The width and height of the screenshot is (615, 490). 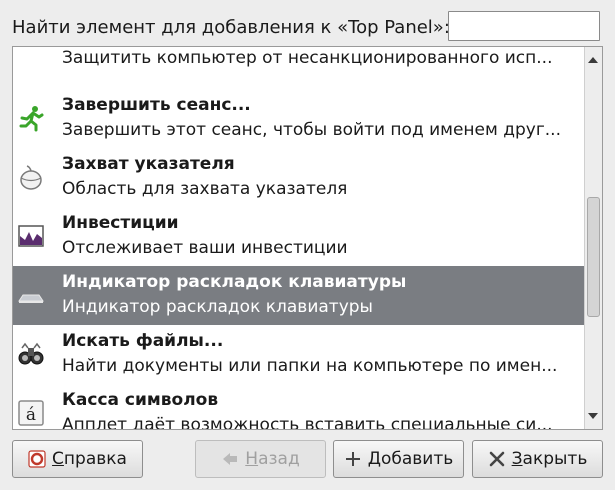 I want to click on item-description: Отслеживает ваши инвестиции, so click(x=205, y=248).